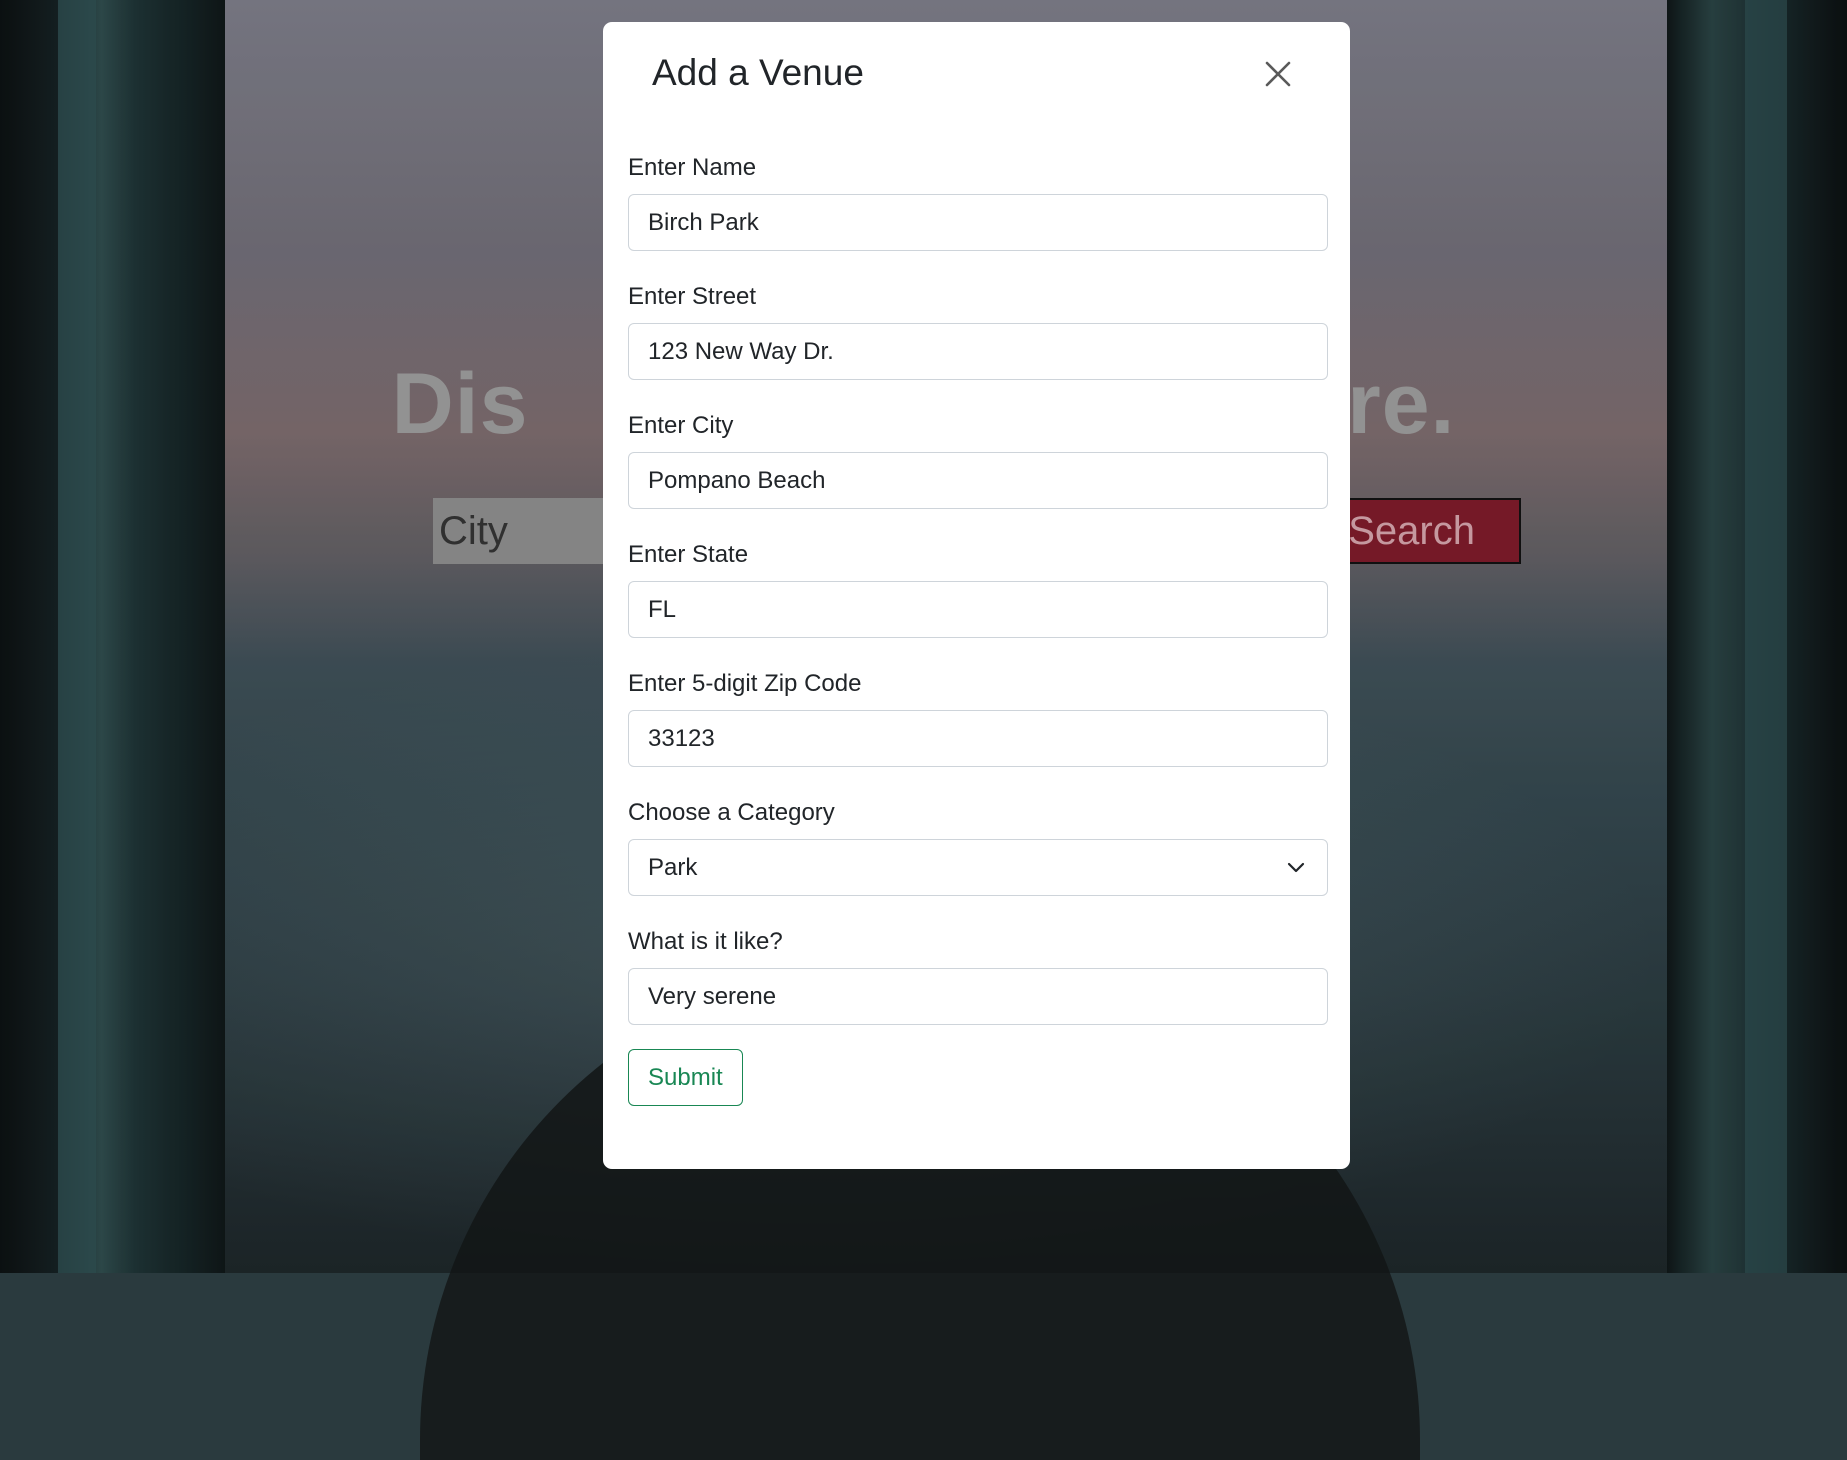  I want to click on street-field-group: Enter Street, so click(978, 328).